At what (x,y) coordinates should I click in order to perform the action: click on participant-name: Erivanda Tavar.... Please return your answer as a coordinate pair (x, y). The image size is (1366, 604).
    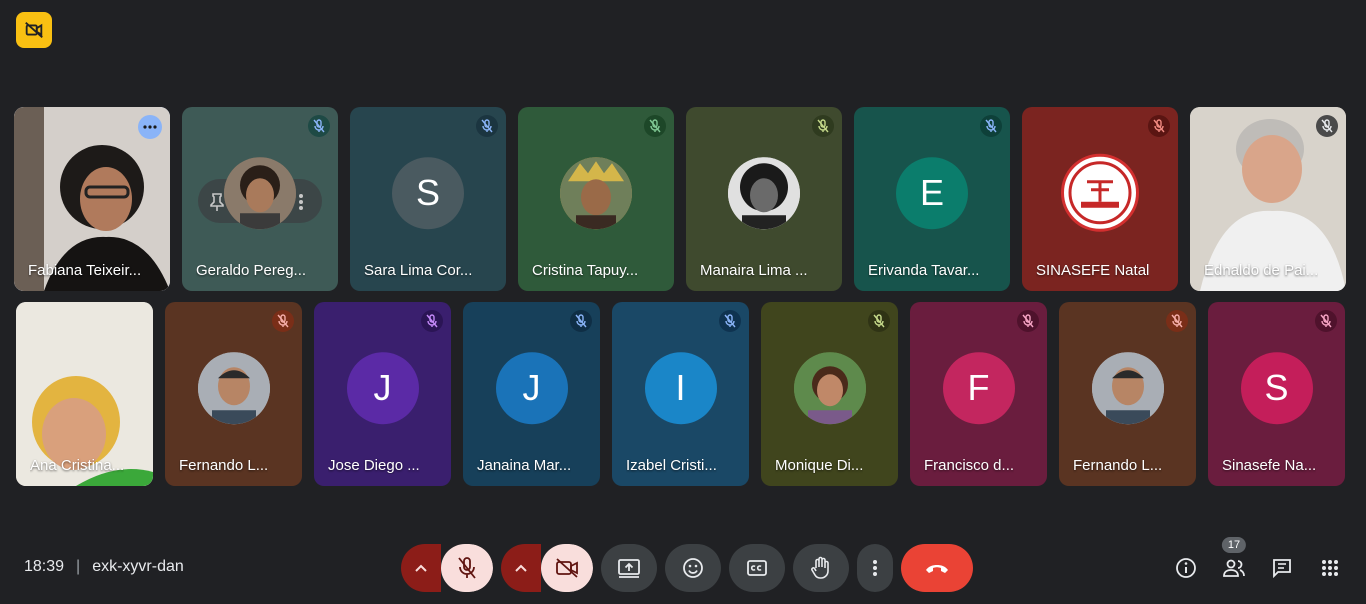
    Looking at the image, I should click on (924, 270).